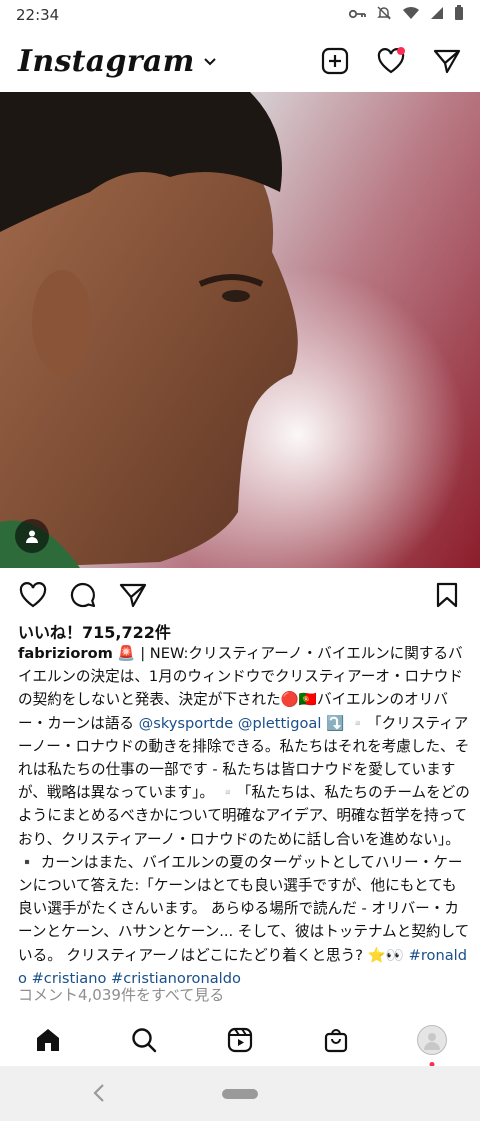  Describe the element at coordinates (280, 723) in the screenshot. I see `mention-link: @plettigoal` at that location.